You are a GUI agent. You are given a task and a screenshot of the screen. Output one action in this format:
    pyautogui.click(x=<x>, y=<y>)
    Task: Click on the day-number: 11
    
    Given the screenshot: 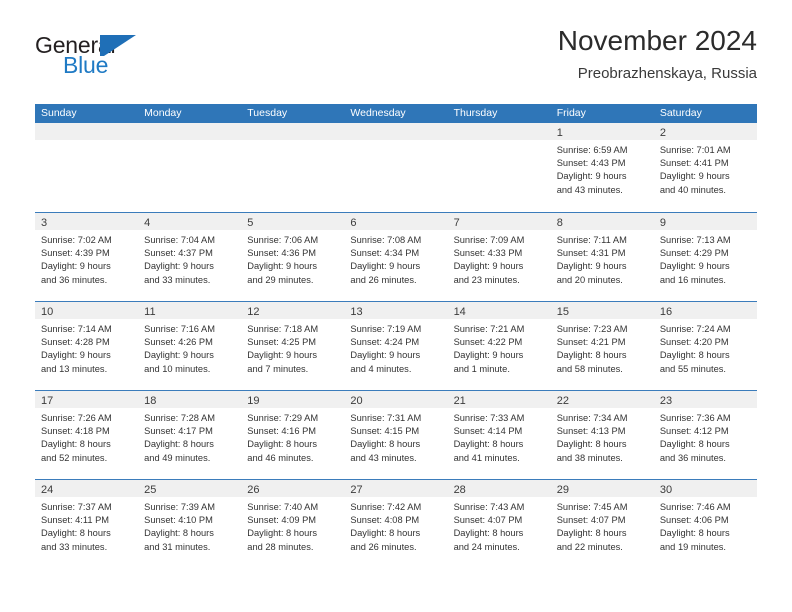 What is the action you would take?
    pyautogui.click(x=150, y=312)
    